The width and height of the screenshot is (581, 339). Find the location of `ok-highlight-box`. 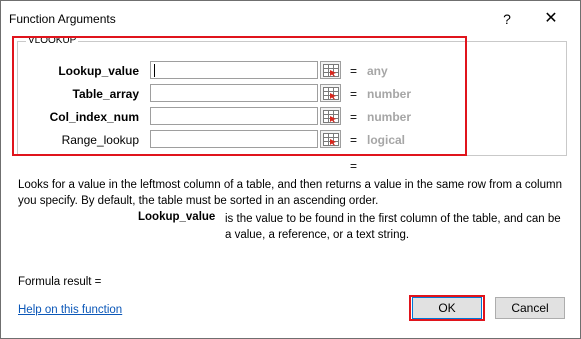

ok-highlight-box is located at coordinates (447, 308).